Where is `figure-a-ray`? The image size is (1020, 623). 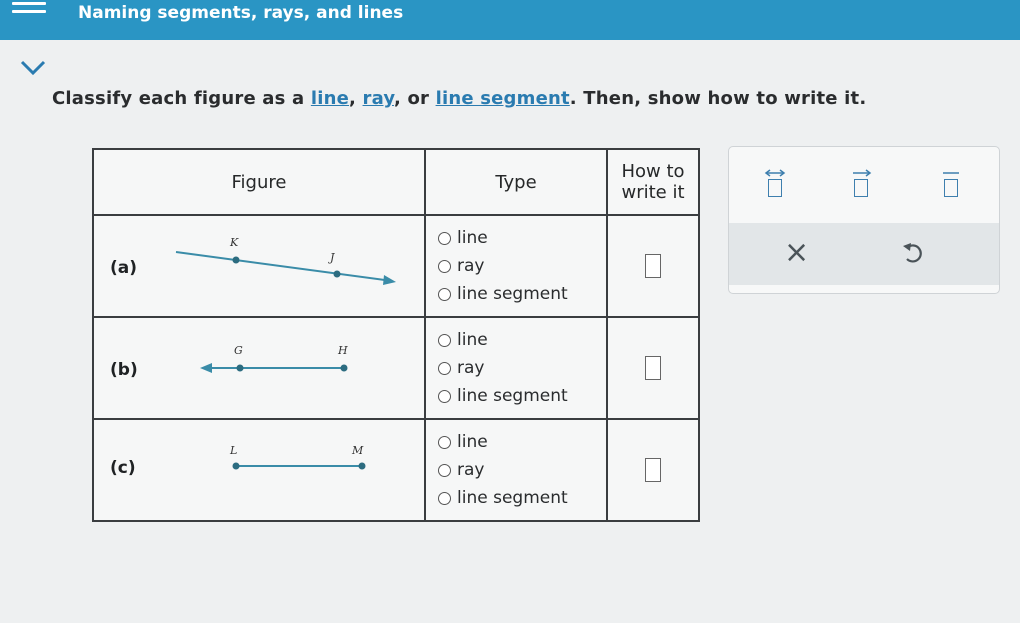 figure-a-ray is located at coordinates (285, 268).